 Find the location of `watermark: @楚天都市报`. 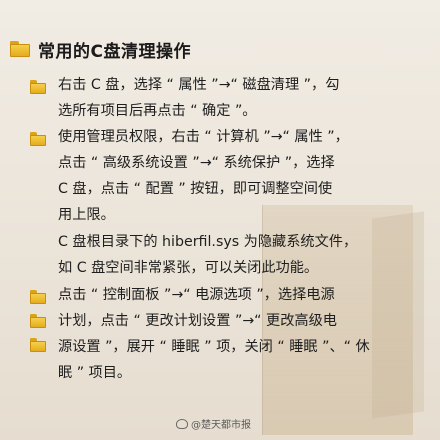

watermark: @楚天都市报 is located at coordinates (213, 423).